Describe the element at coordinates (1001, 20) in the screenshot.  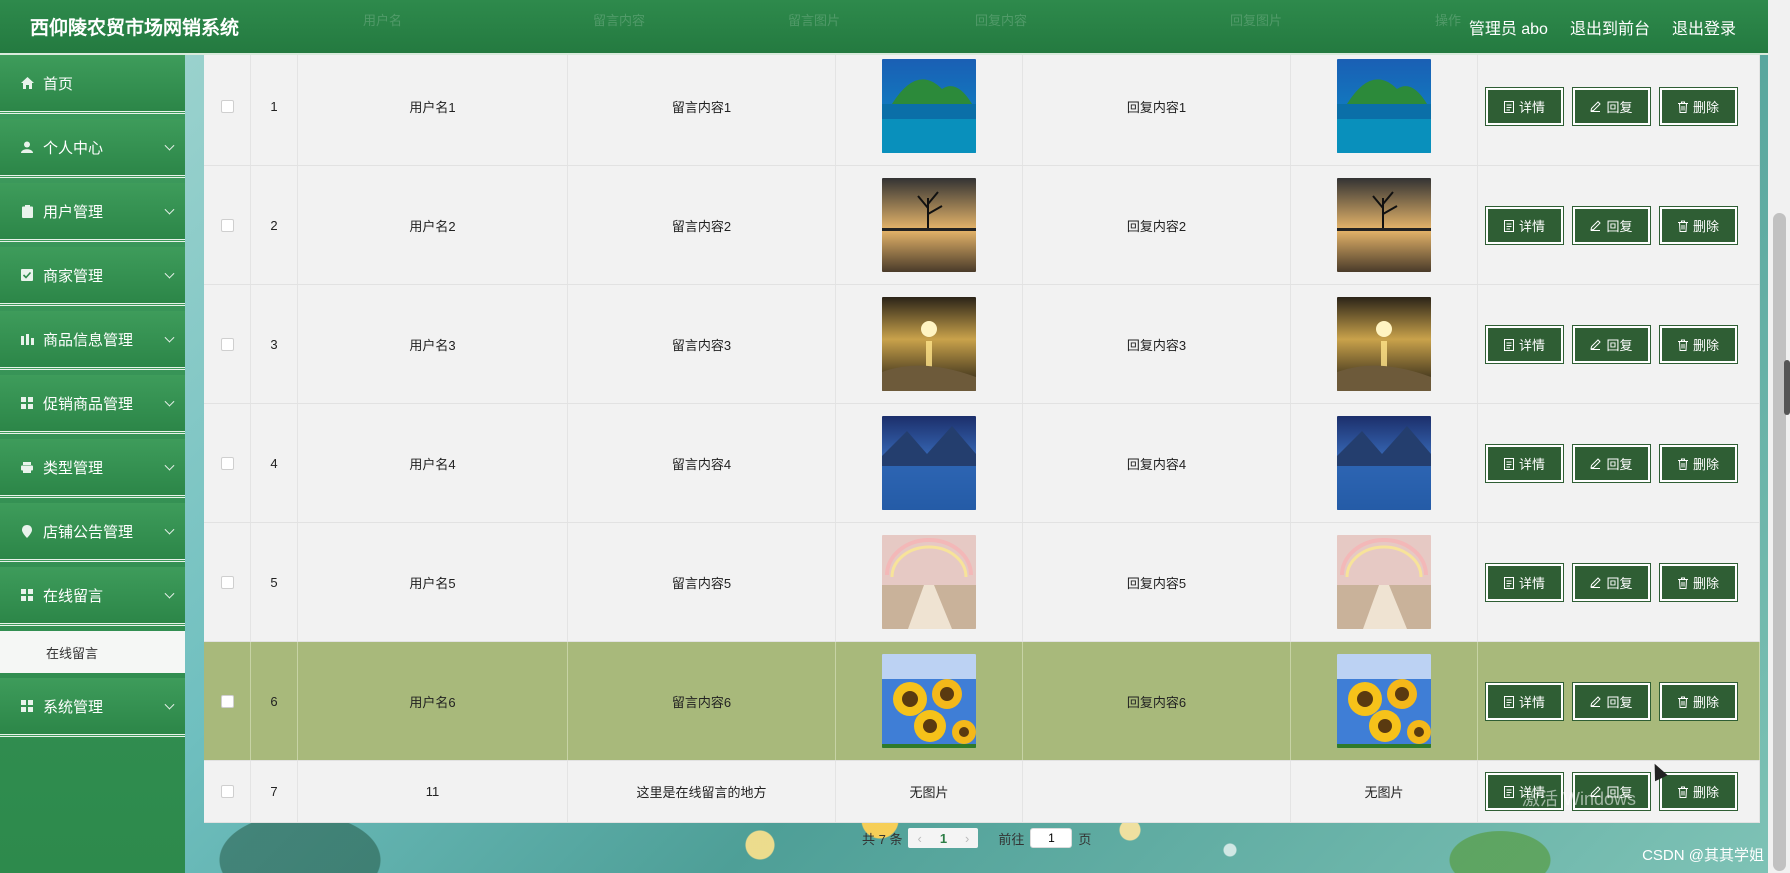
I see `ghost-col-reply: 回复内容` at that location.